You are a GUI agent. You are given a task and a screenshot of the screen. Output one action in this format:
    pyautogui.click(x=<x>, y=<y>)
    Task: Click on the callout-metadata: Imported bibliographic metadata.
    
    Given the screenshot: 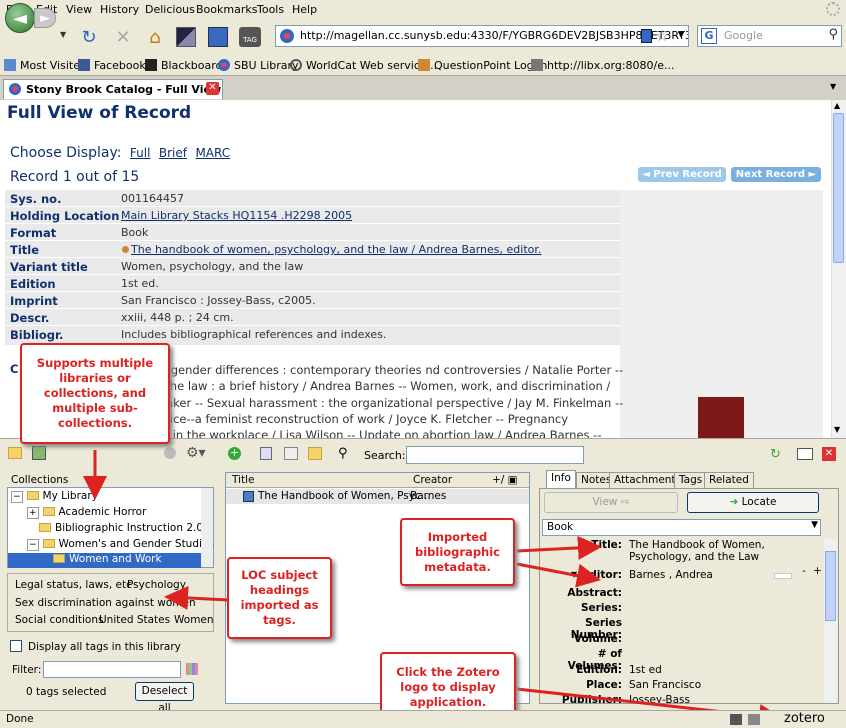 What is the action you would take?
    pyautogui.click(x=457, y=552)
    